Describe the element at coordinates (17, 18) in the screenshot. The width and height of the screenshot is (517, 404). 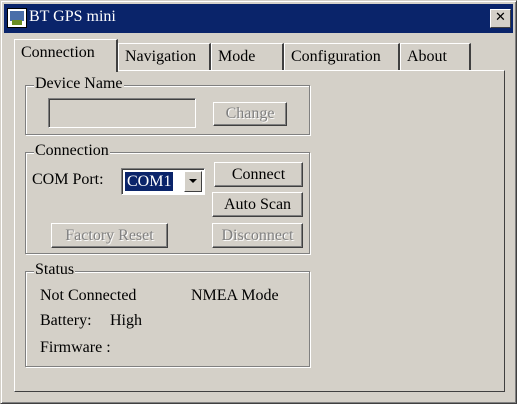
I see `gps-app-icon` at that location.